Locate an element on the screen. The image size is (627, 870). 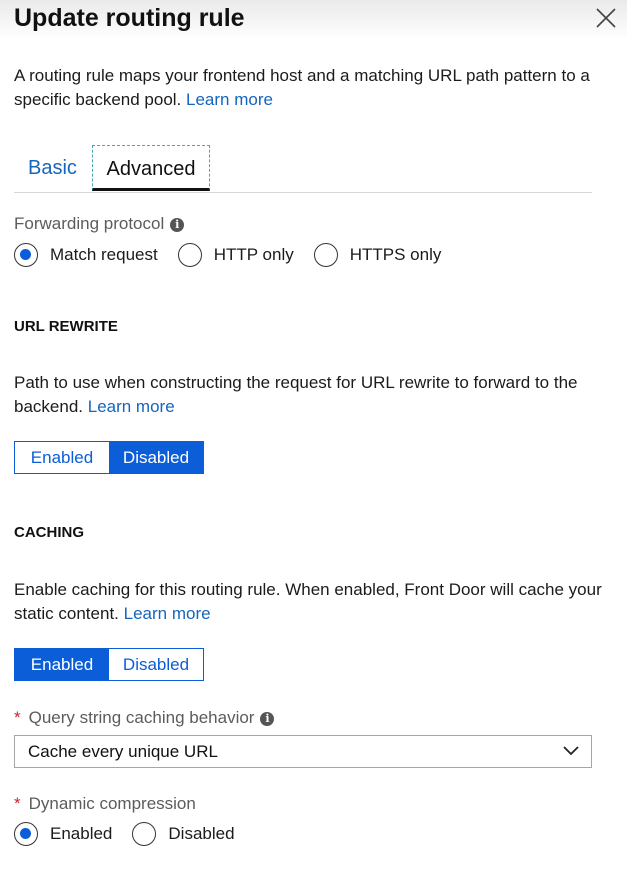
radio-label: HTTPS only is located at coordinates (395, 254).